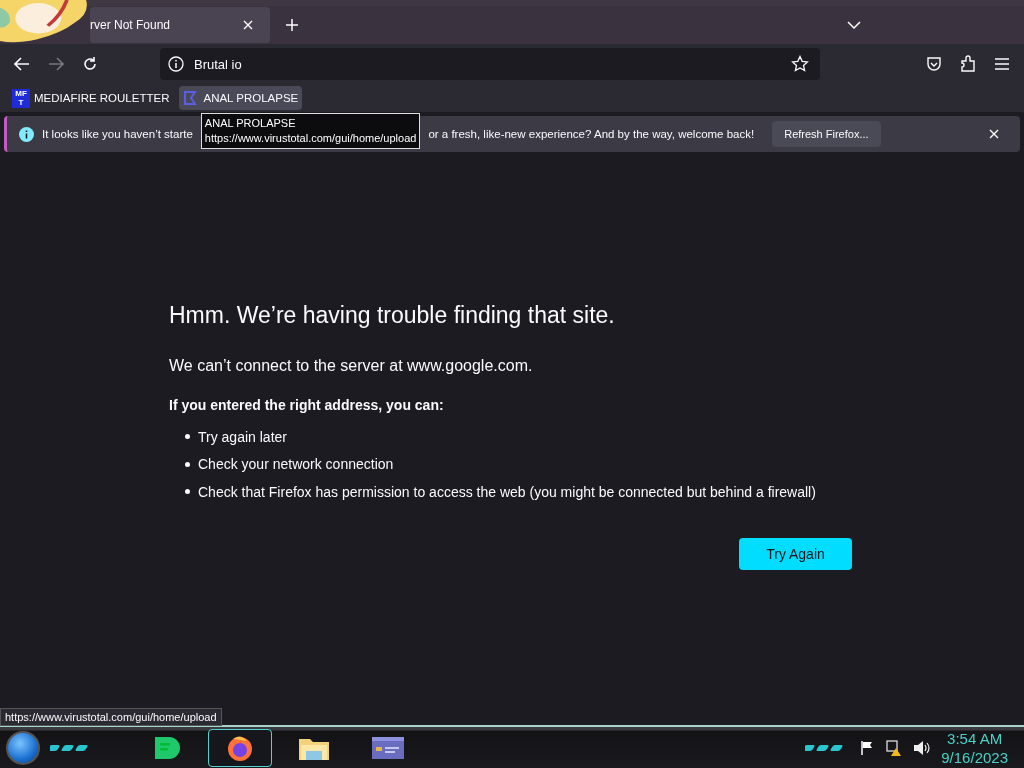 Image resolution: width=1024 pixels, height=768 pixels. I want to click on tab-title: rver Not Found, so click(130, 25).